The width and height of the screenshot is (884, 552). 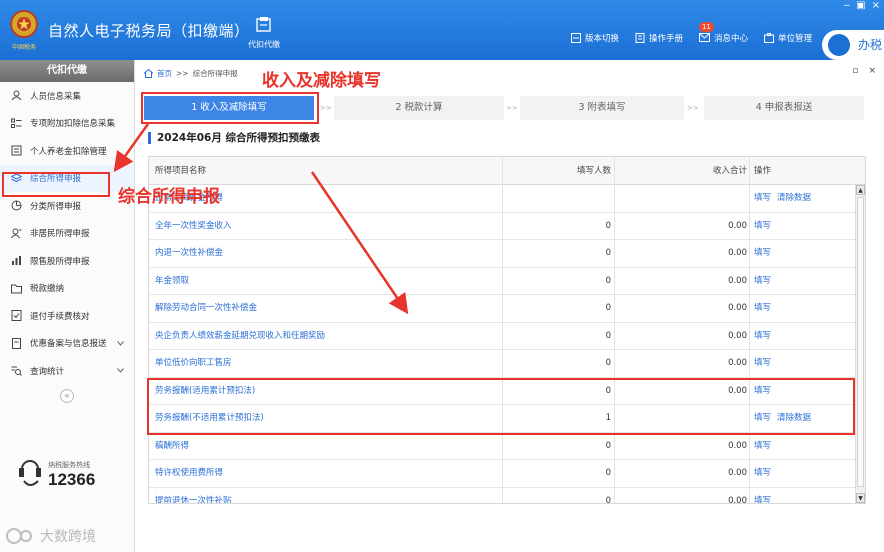 I want to click on sidebar-item-label: 优惠备案与信息报送, so click(x=68, y=344).